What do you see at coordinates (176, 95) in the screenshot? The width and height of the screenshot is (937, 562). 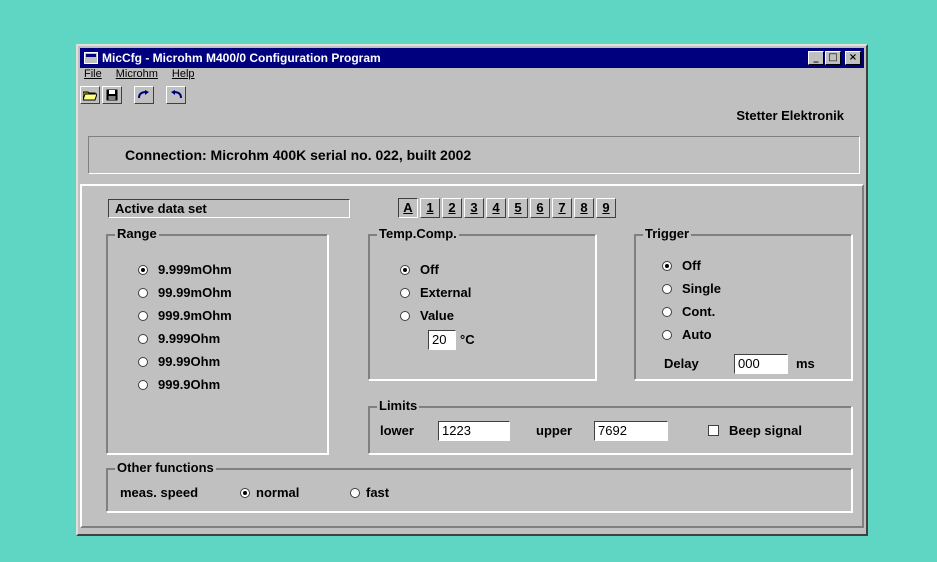 I see `undo-icon` at bounding box center [176, 95].